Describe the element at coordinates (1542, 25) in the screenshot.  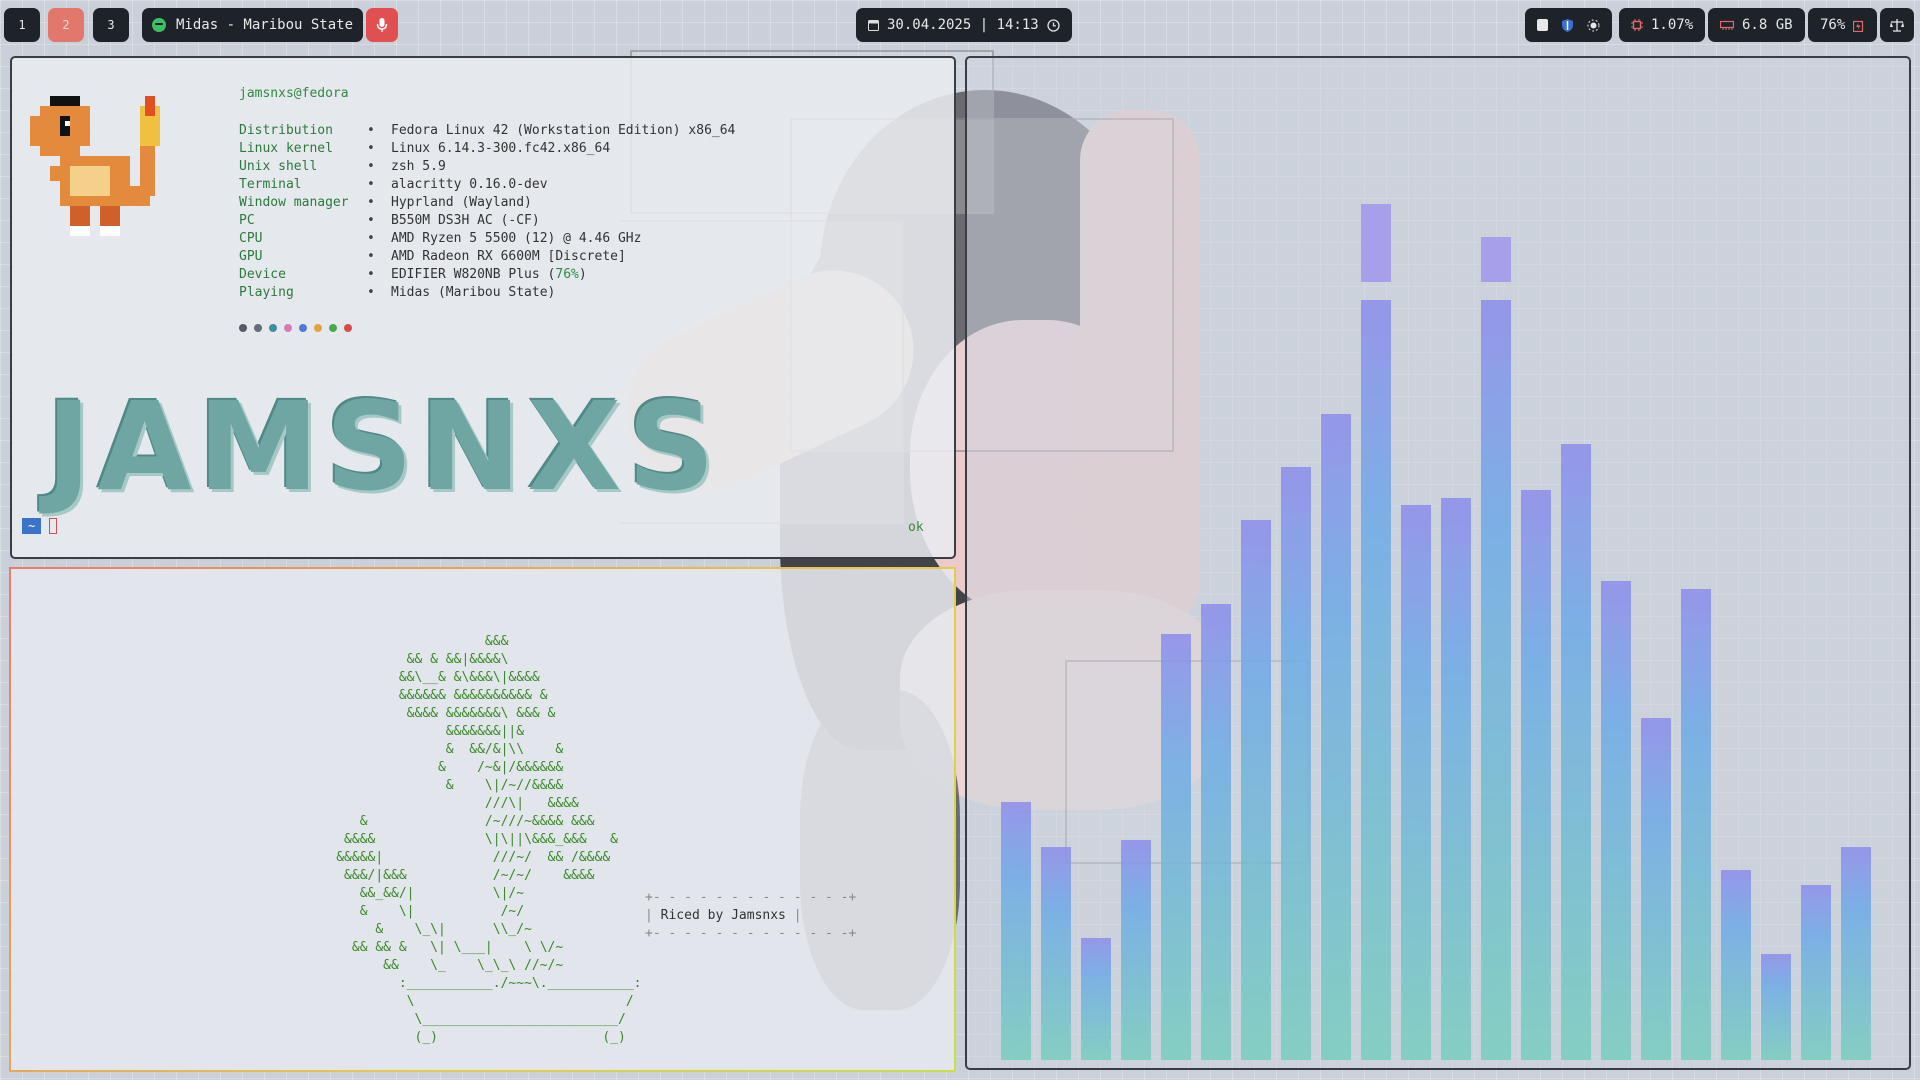
I see `tray-app-icon` at that location.